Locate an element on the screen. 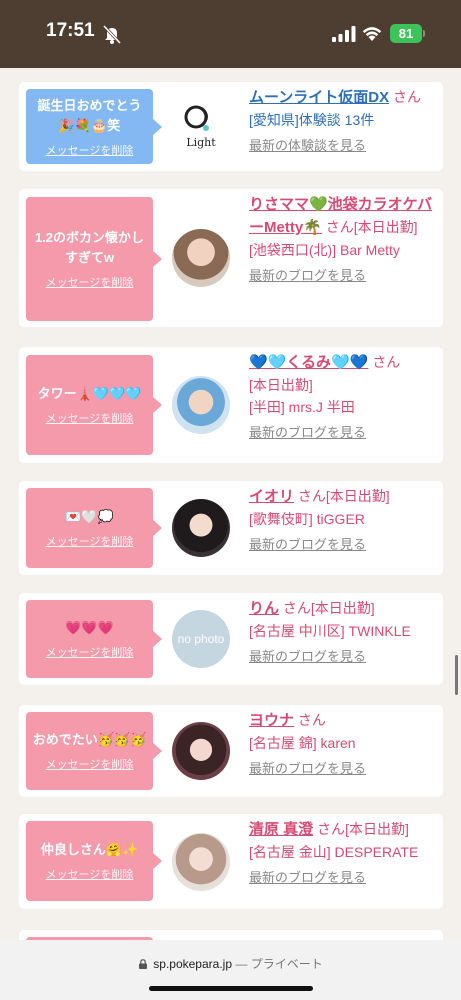 Image resolution: width=461 pixels, height=1000 pixels. message-bubble: おめでたい🥳🥳🥳 メッセージを削除 is located at coordinates (94, 751).